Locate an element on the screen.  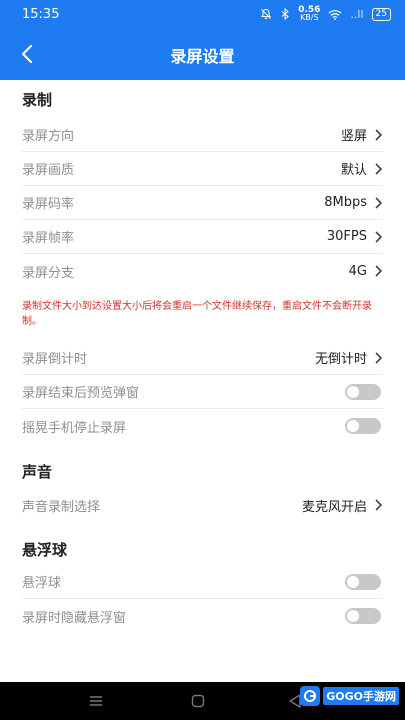
row-label: 悬浮球 is located at coordinates (42, 583).